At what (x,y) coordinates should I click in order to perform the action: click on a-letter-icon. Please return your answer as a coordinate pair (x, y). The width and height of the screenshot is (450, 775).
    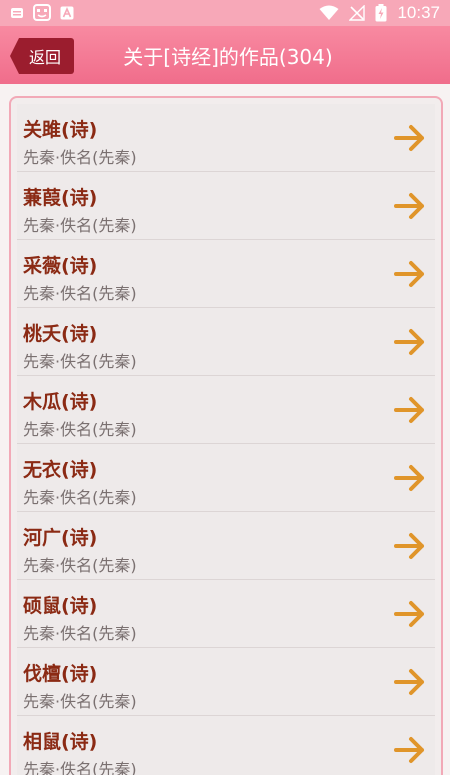
    Looking at the image, I should click on (67, 13).